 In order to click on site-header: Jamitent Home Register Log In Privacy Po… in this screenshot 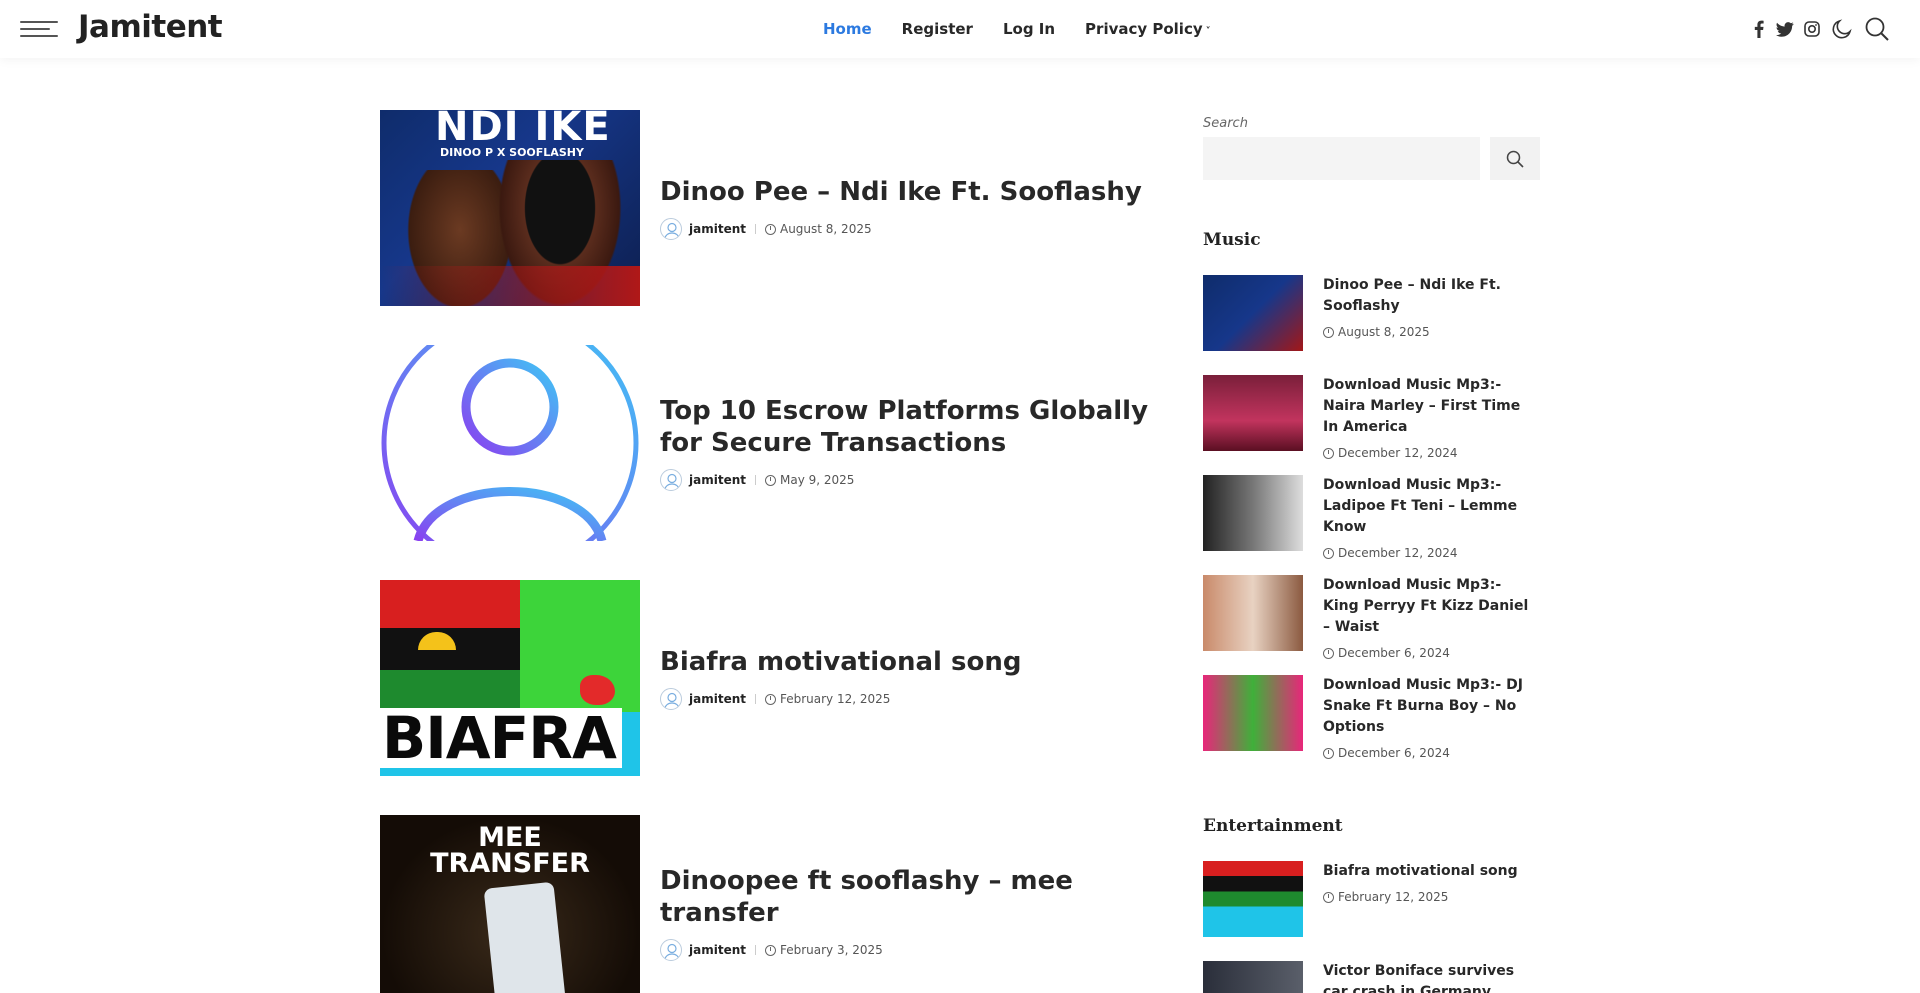, I will do `click(960, 29)`.